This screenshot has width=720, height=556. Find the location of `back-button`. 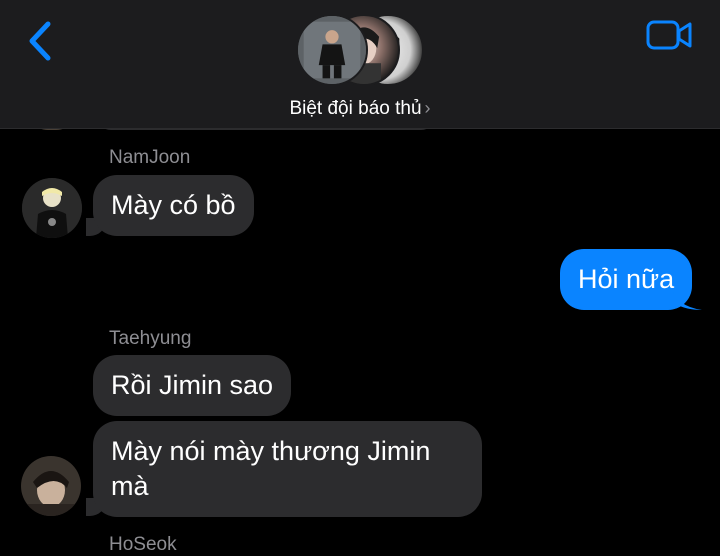

back-button is located at coordinates (40, 41).